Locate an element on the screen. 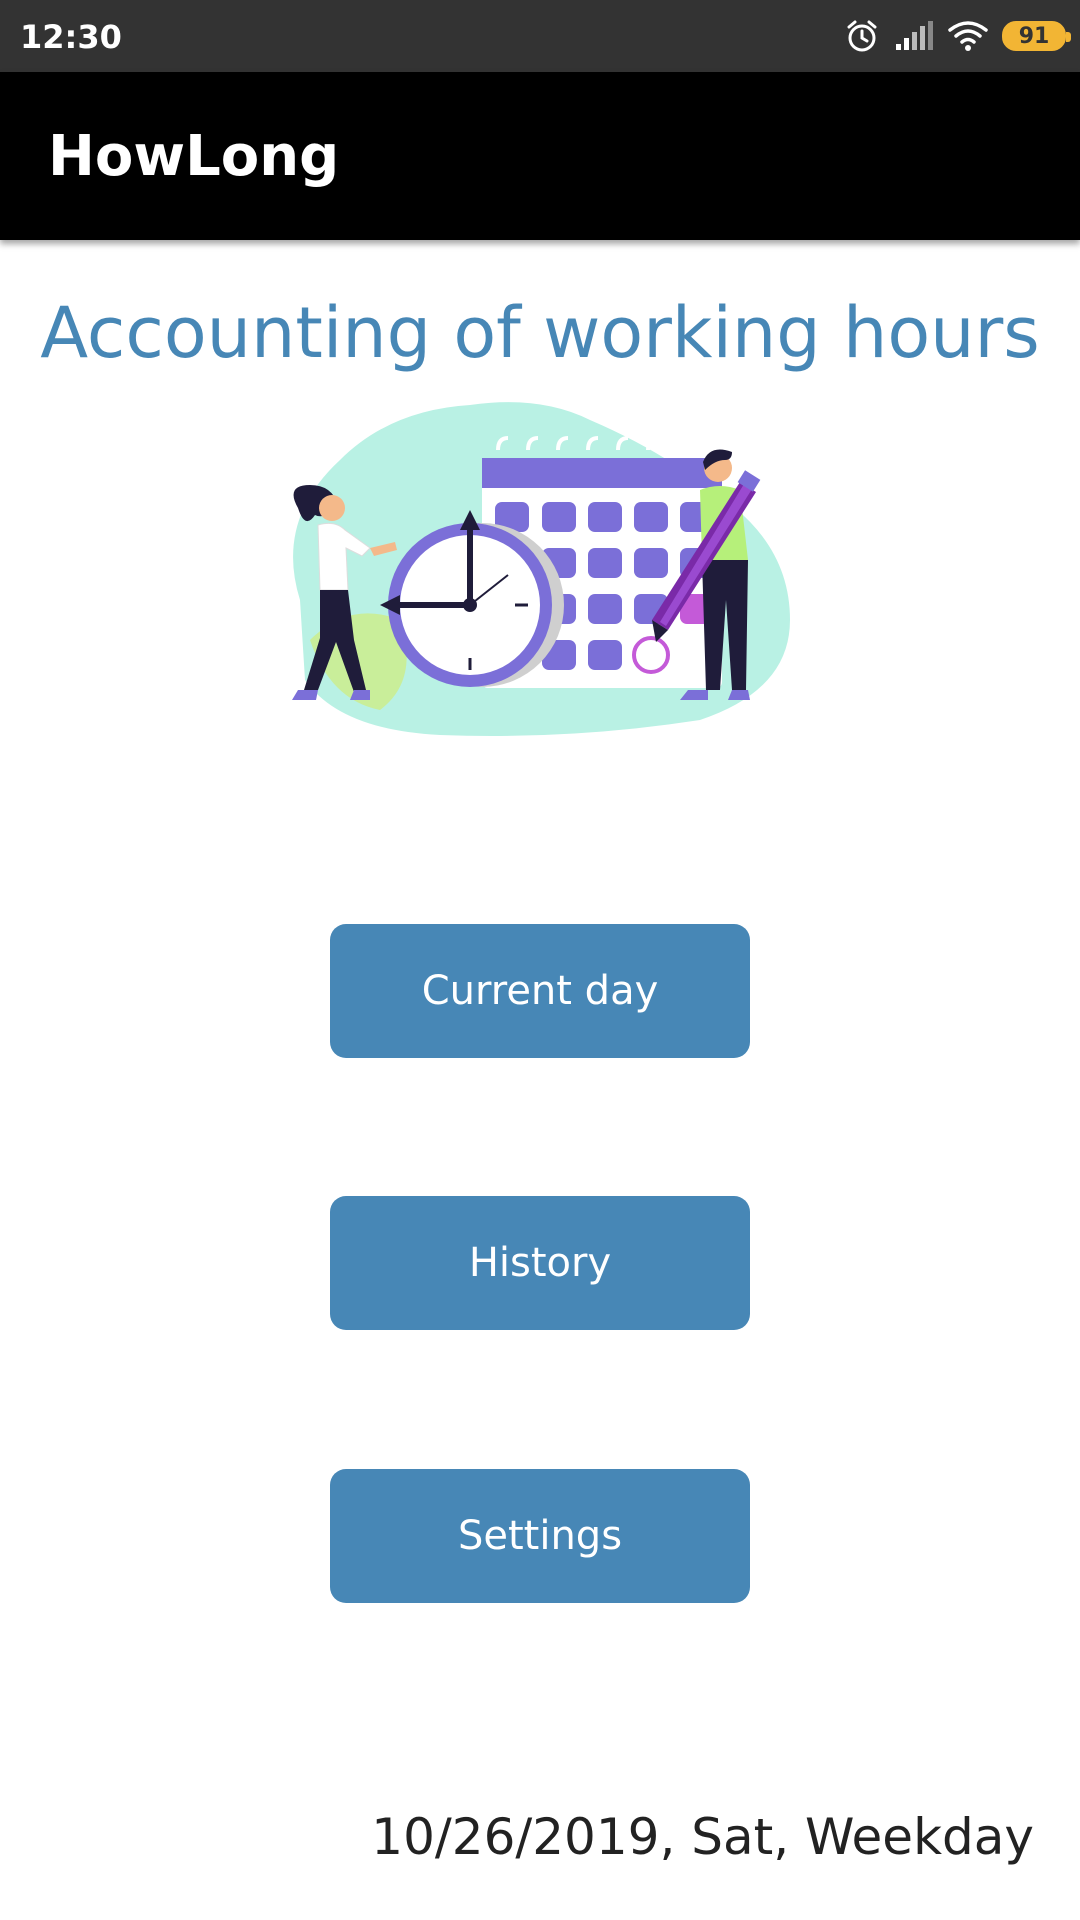 This screenshot has height=1920, width=1080. settings-button: Settings is located at coordinates (540, 1536).